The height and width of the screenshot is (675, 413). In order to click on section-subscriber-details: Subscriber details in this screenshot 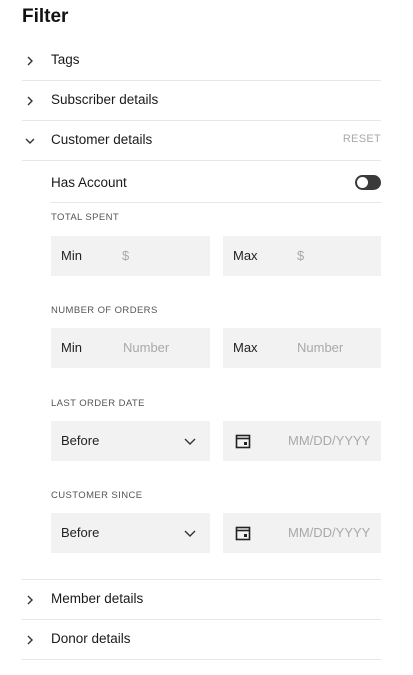, I will do `click(201, 101)`.